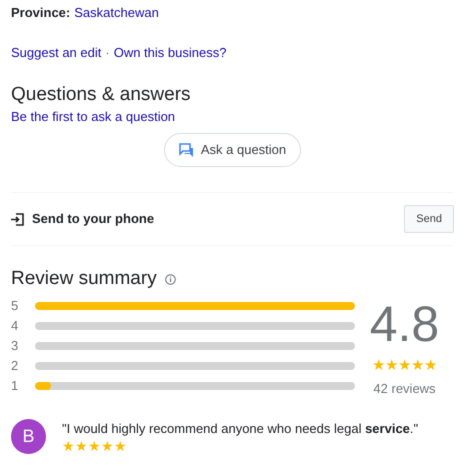  What do you see at coordinates (429, 219) in the screenshot?
I see `send-button: Send` at bounding box center [429, 219].